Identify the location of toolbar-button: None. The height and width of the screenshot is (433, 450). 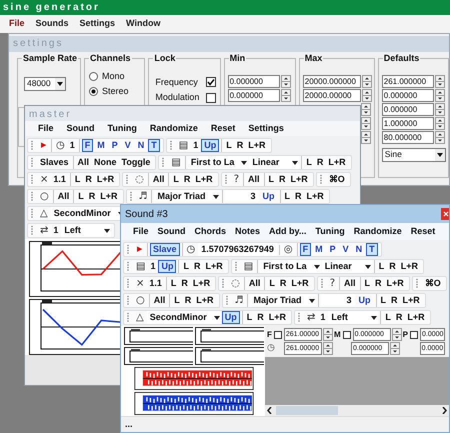
(105, 162).